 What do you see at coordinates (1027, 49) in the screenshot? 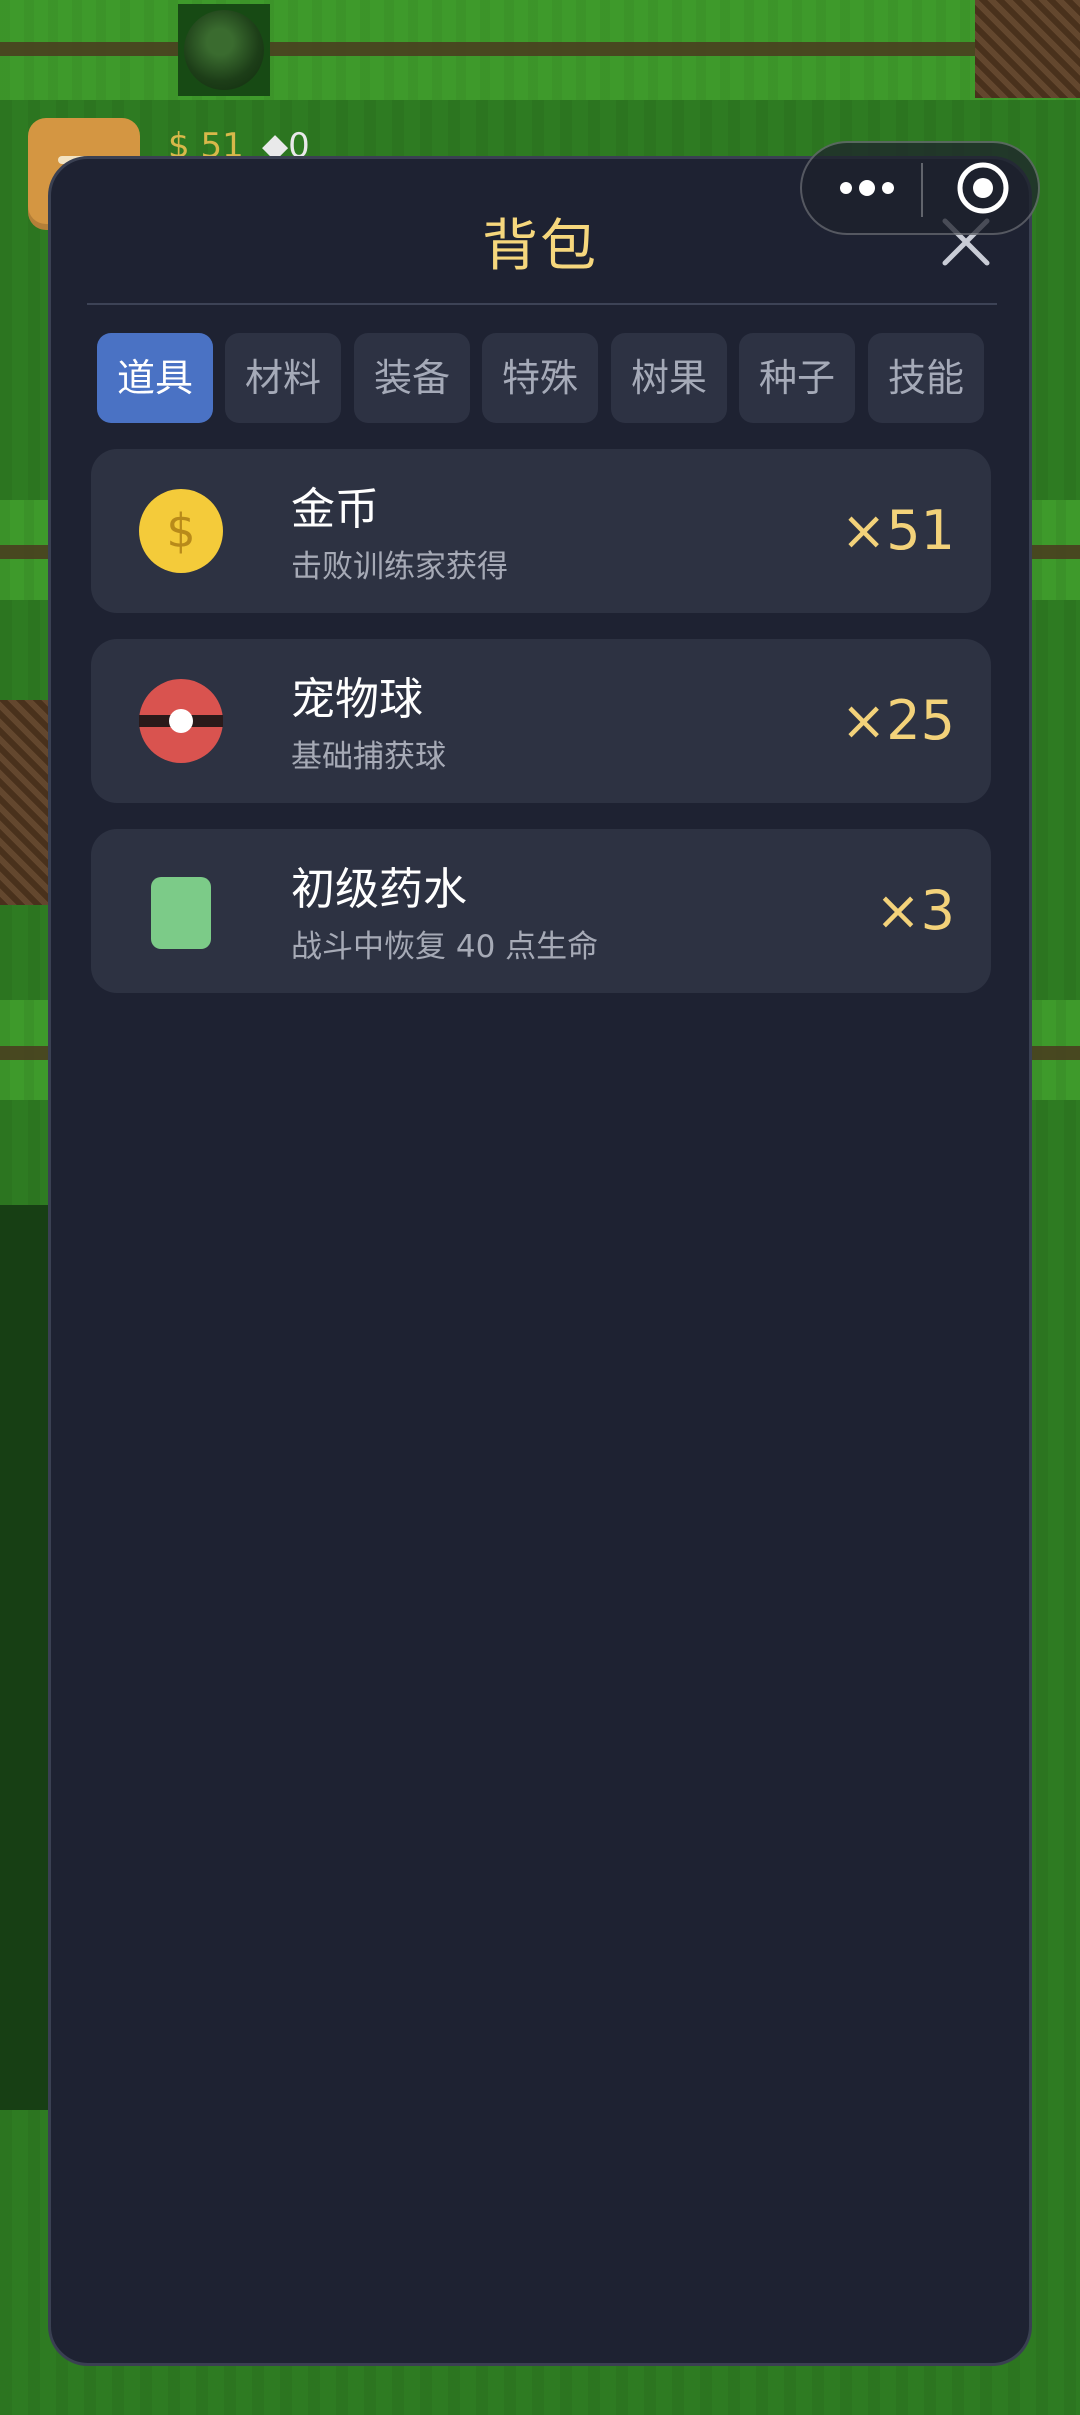
I see `dirt-tile` at bounding box center [1027, 49].